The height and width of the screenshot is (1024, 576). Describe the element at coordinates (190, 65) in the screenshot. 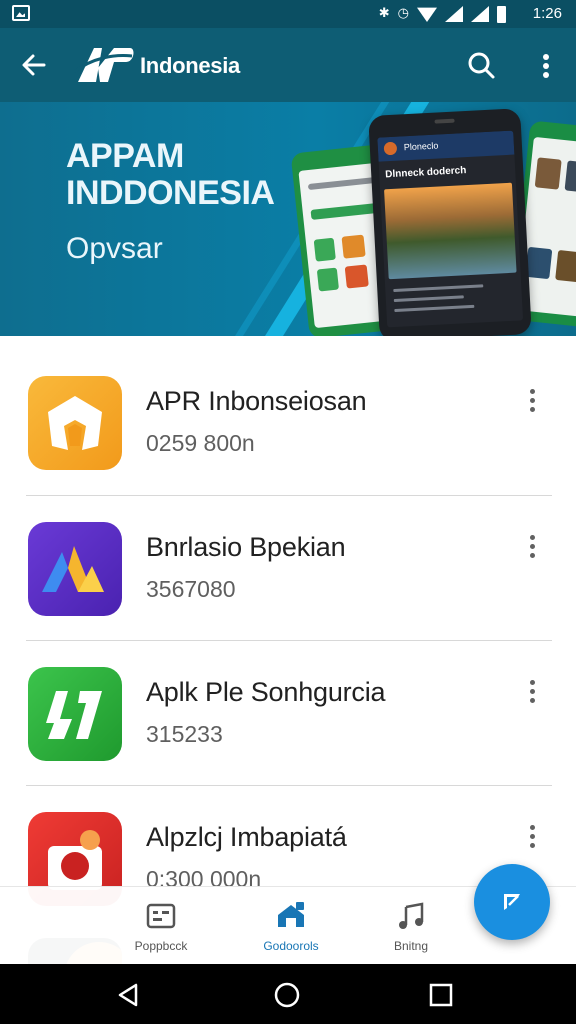

I see `app-title: Indonesia` at that location.